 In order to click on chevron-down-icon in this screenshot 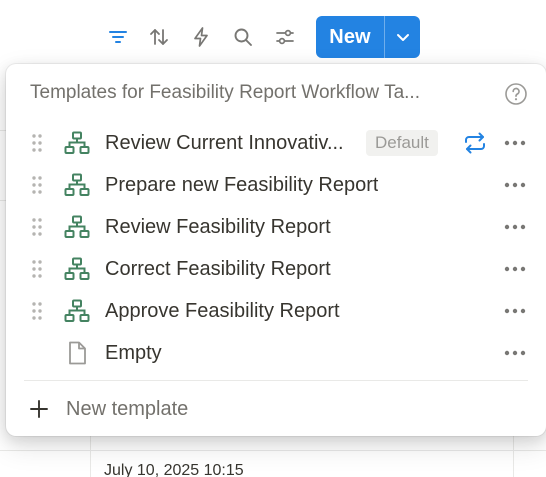, I will do `click(402, 37)`.